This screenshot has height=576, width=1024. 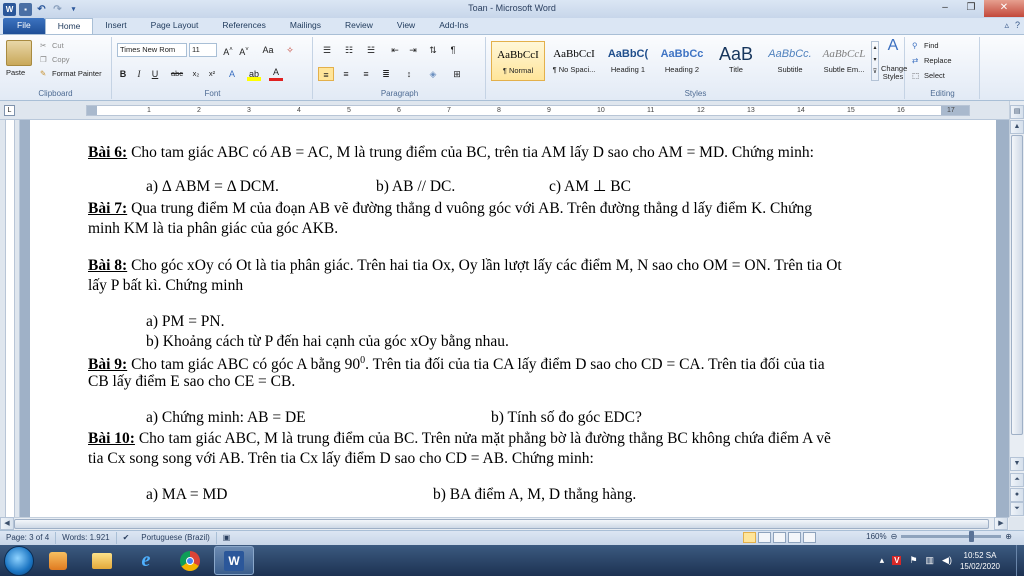 I want to click on numbering-icon: ☷, so click(x=349, y=50).